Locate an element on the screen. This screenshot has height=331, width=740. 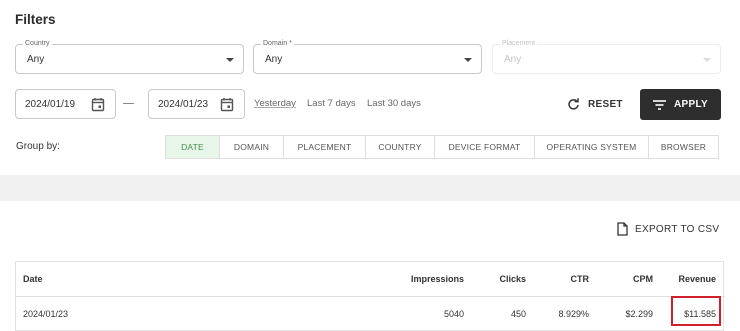
reset-label: RESET is located at coordinates (605, 104).